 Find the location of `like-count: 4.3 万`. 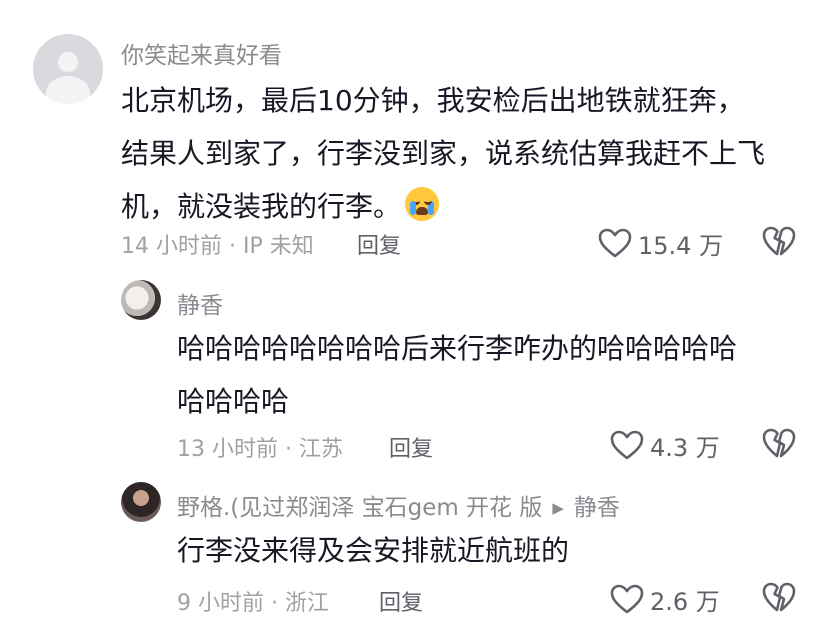

like-count: 4.3 万 is located at coordinates (685, 448).